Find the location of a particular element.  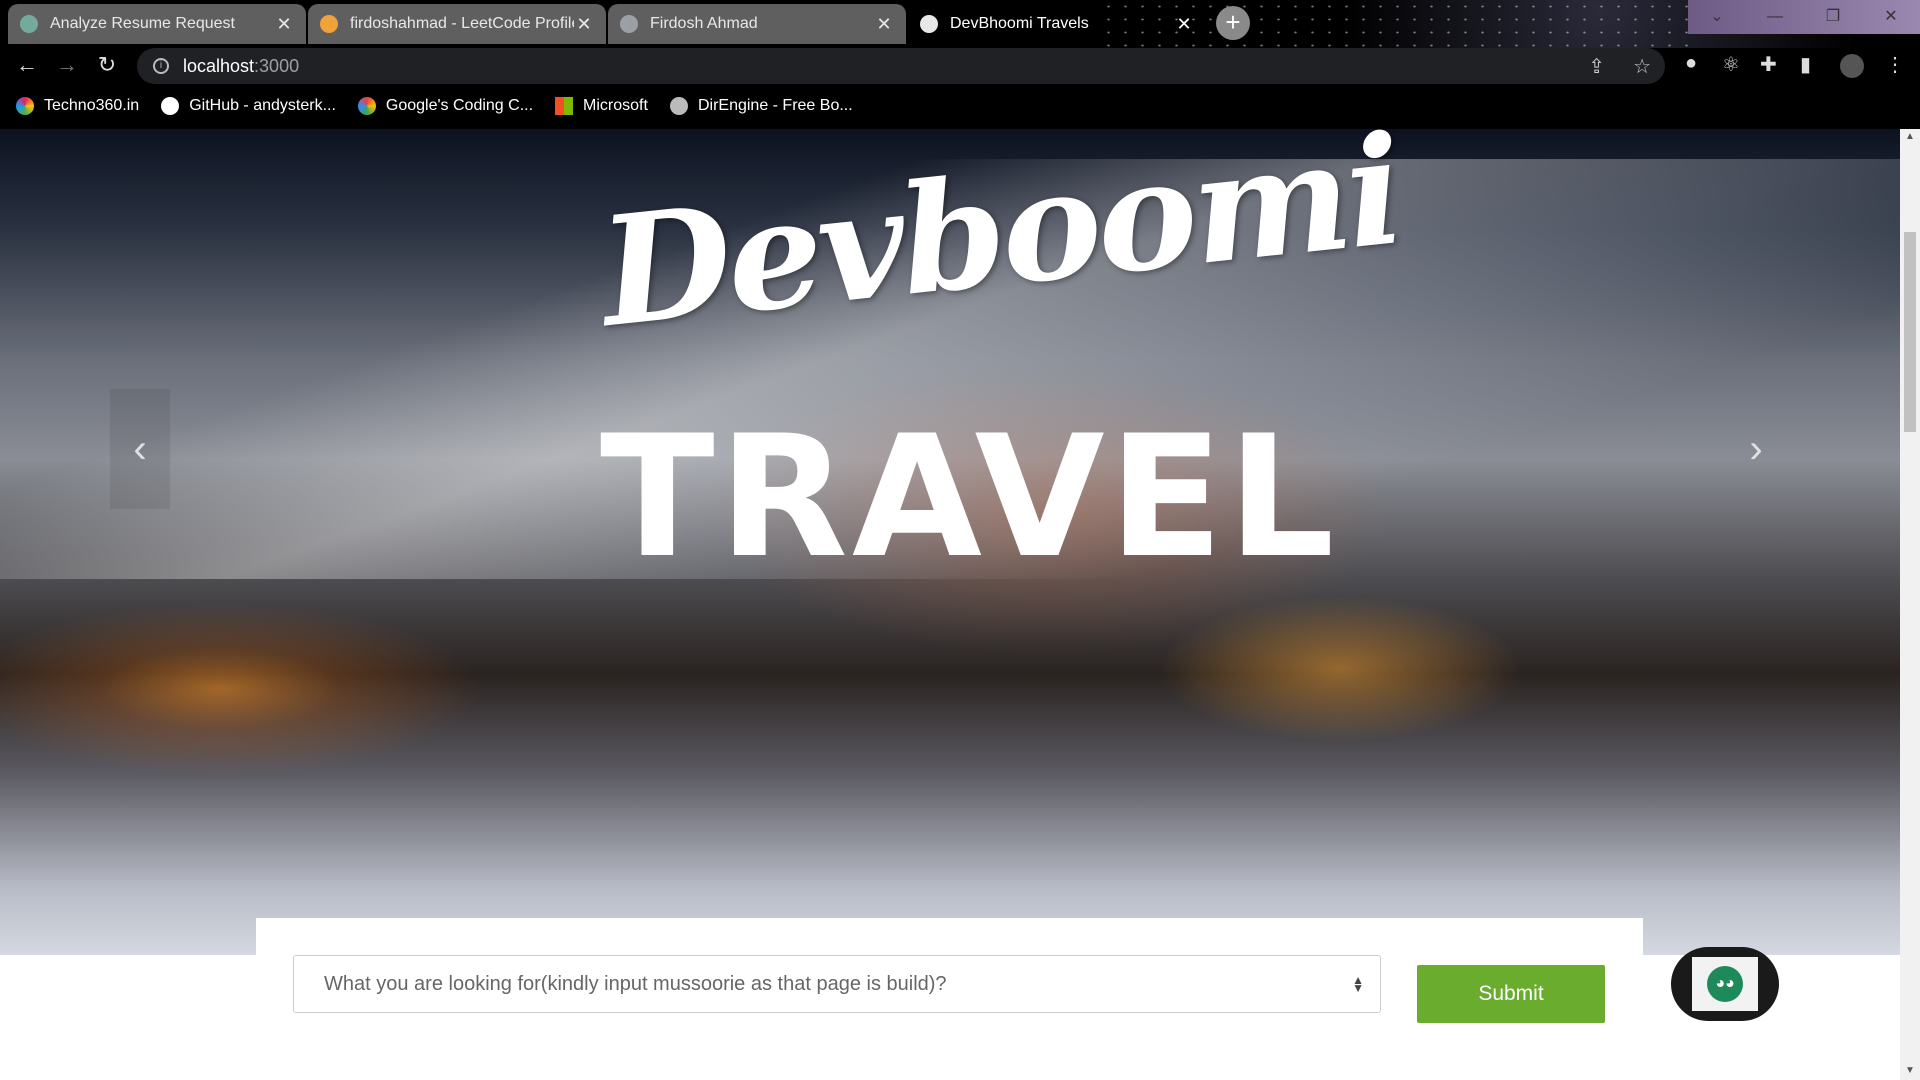

scroll-up-icon: ▲ is located at coordinates (1910, 136).